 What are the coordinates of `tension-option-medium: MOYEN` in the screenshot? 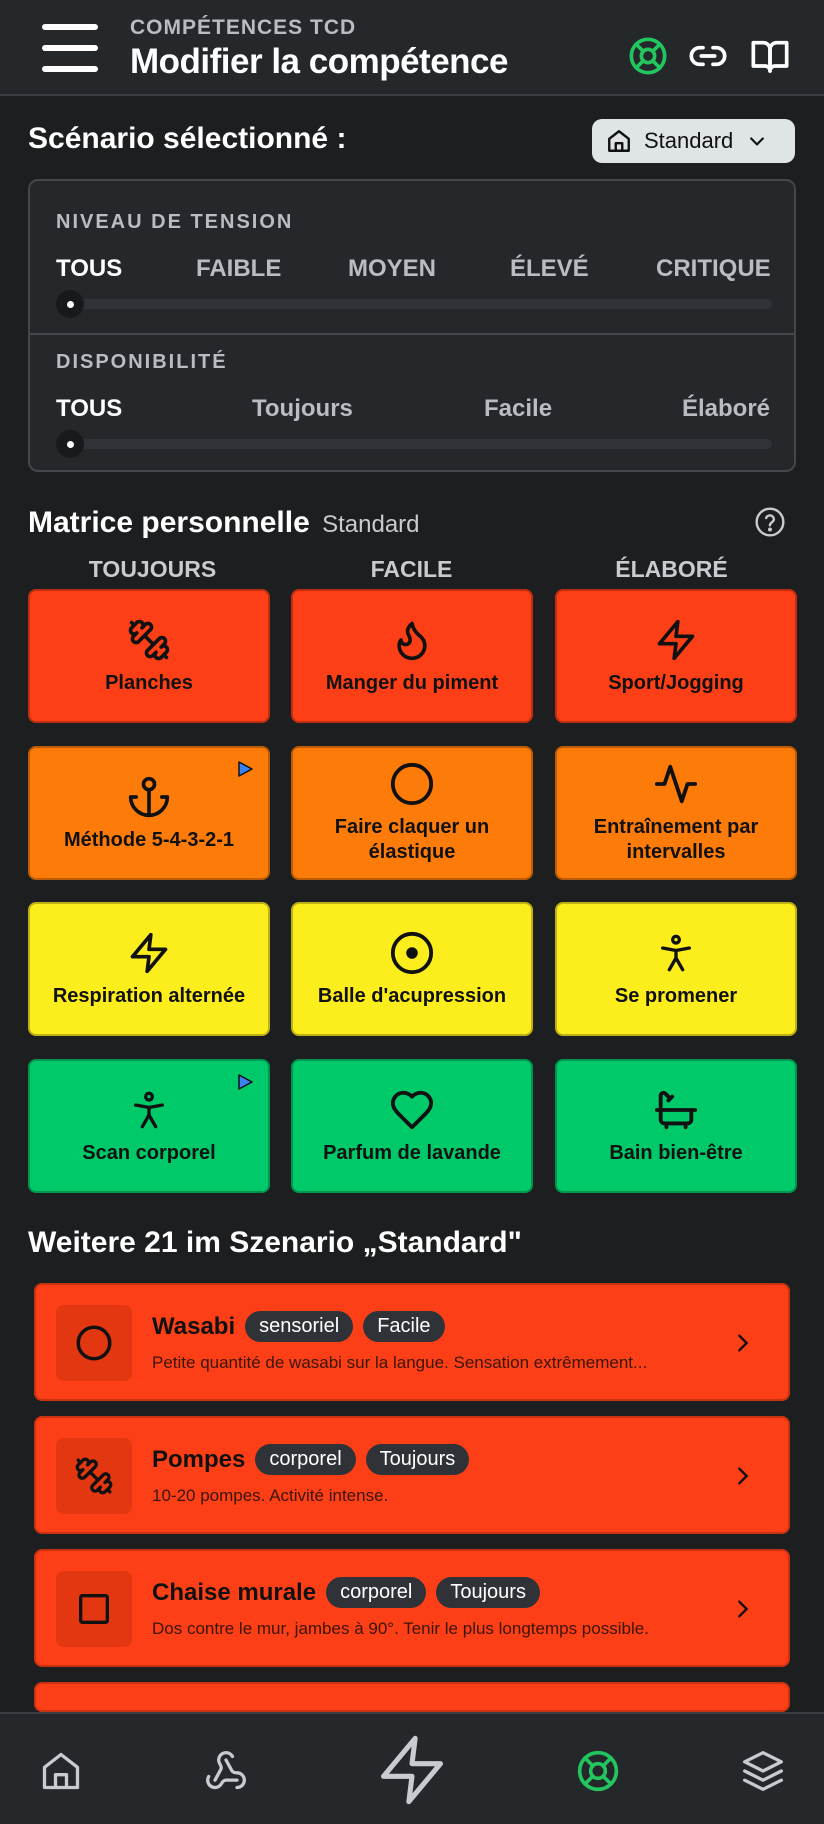 It's located at (392, 269).